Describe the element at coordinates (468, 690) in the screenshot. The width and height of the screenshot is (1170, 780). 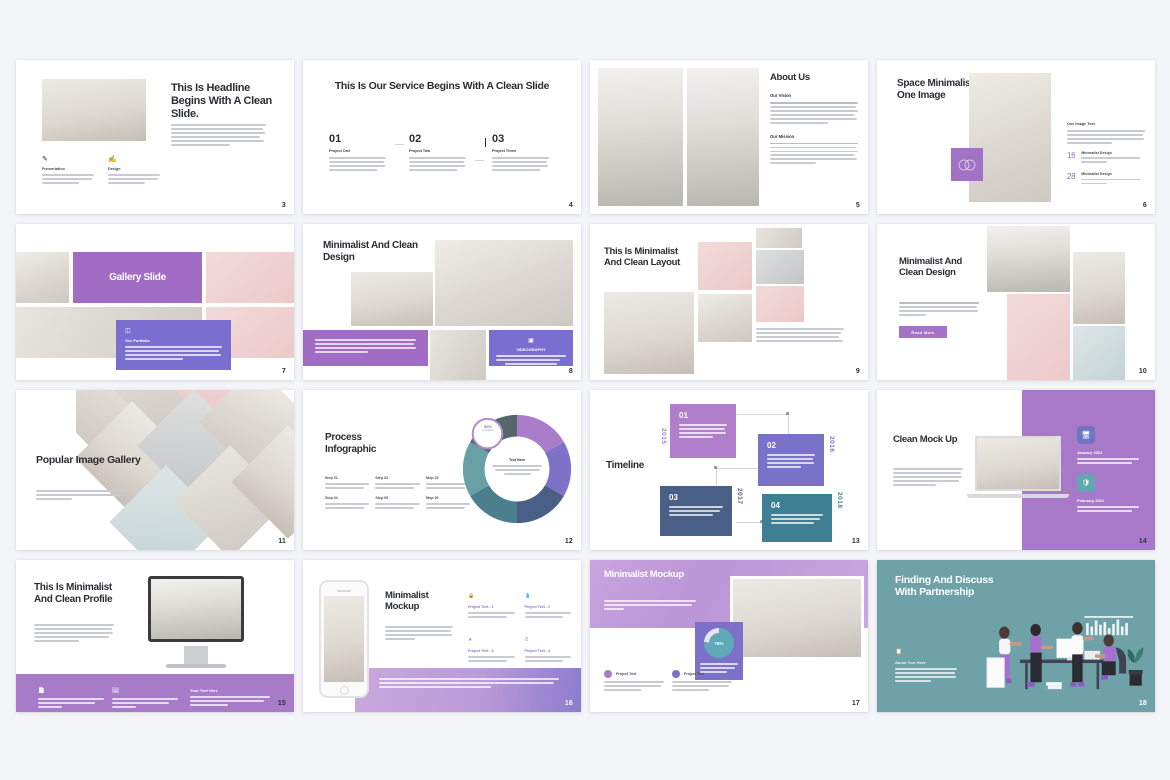
I see `purple-footer-band` at that location.